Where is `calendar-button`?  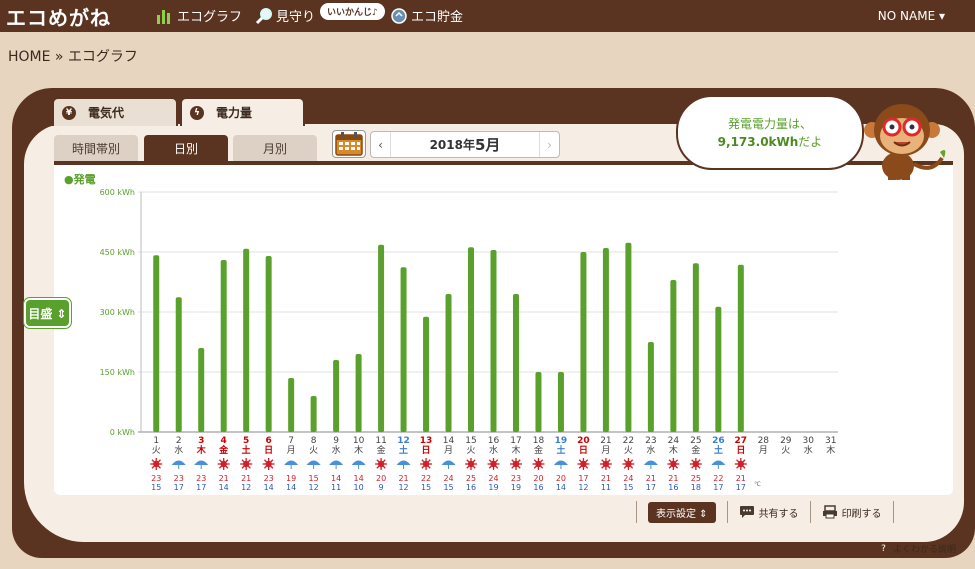 calendar-button is located at coordinates (349, 144).